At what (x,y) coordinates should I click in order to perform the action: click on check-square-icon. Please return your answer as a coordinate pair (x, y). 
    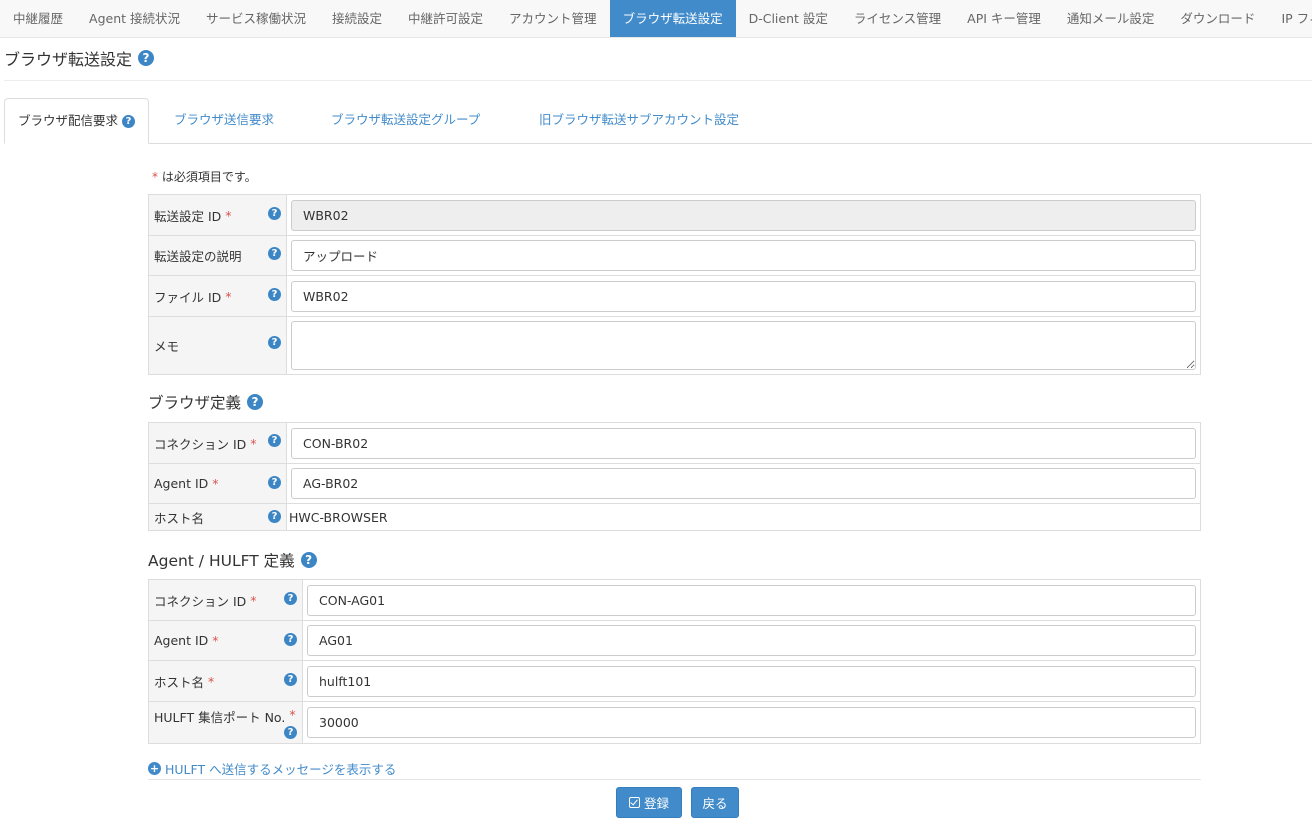
    Looking at the image, I should click on (634, 802).